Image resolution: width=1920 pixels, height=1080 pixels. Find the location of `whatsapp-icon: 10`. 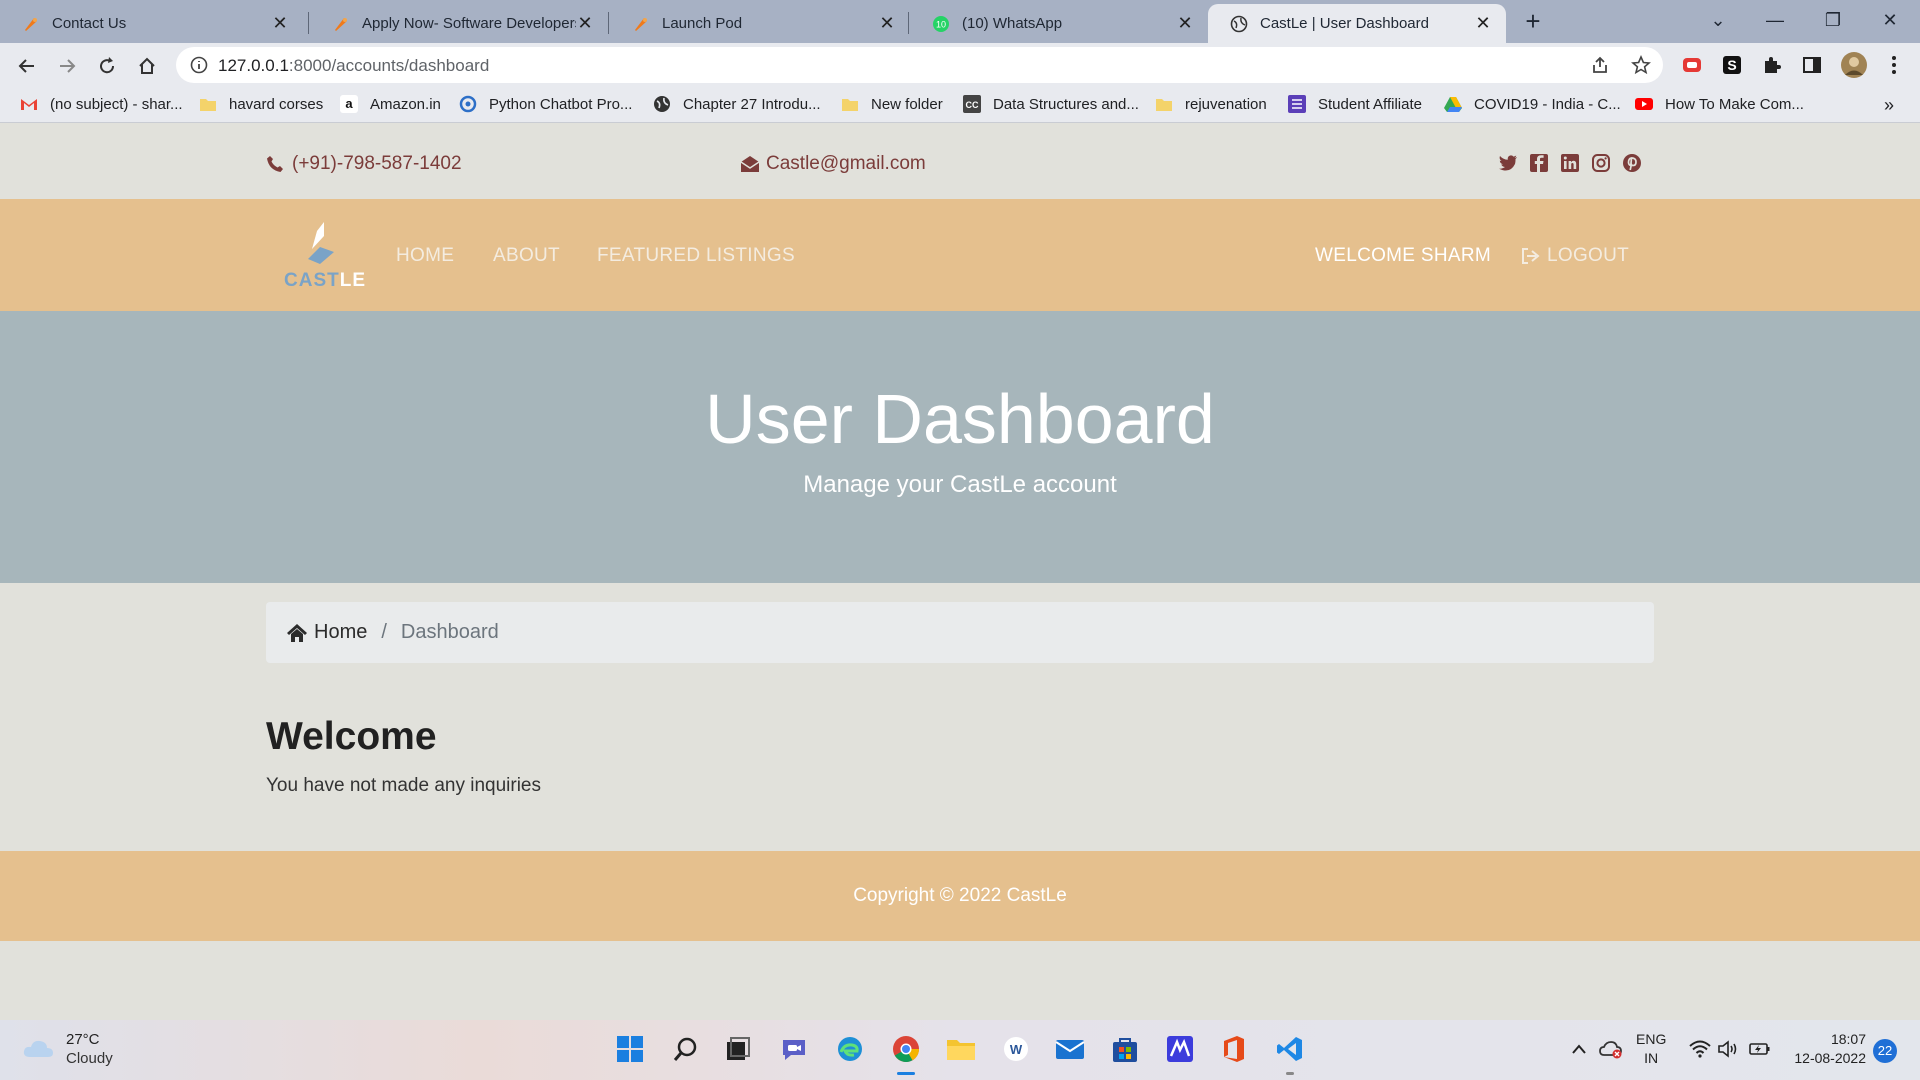

whatsapp-icon: 10 is located at coordinates (941, 23).